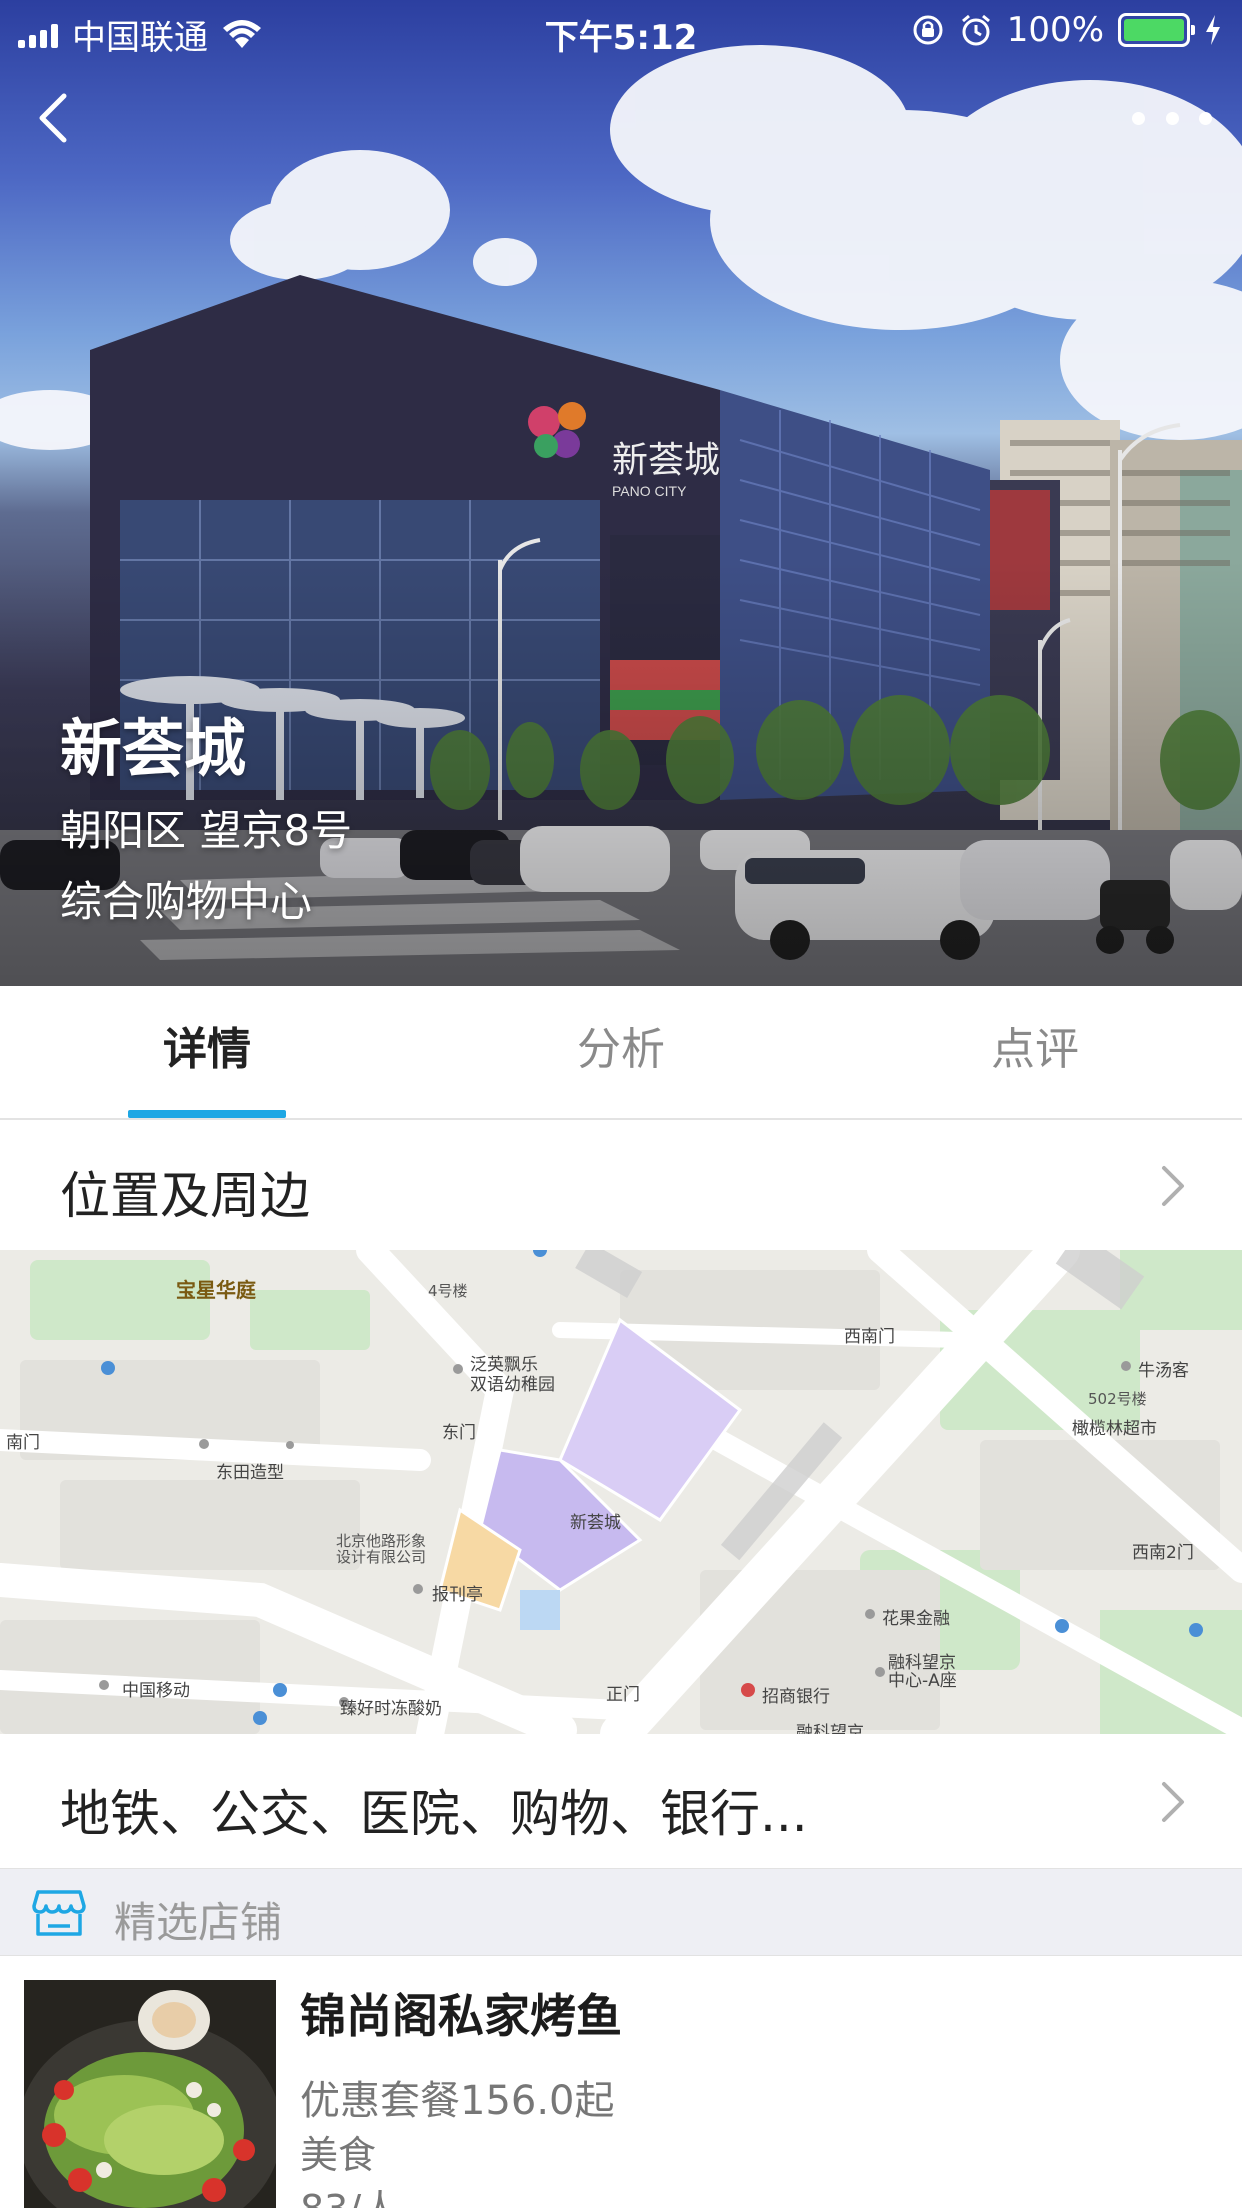 The image size is (1242, 2208). What do you see at coordinates (621, 1185) in the screenshot?
I see `location-row: 位置及周边` at bounding box center [621, 1185].